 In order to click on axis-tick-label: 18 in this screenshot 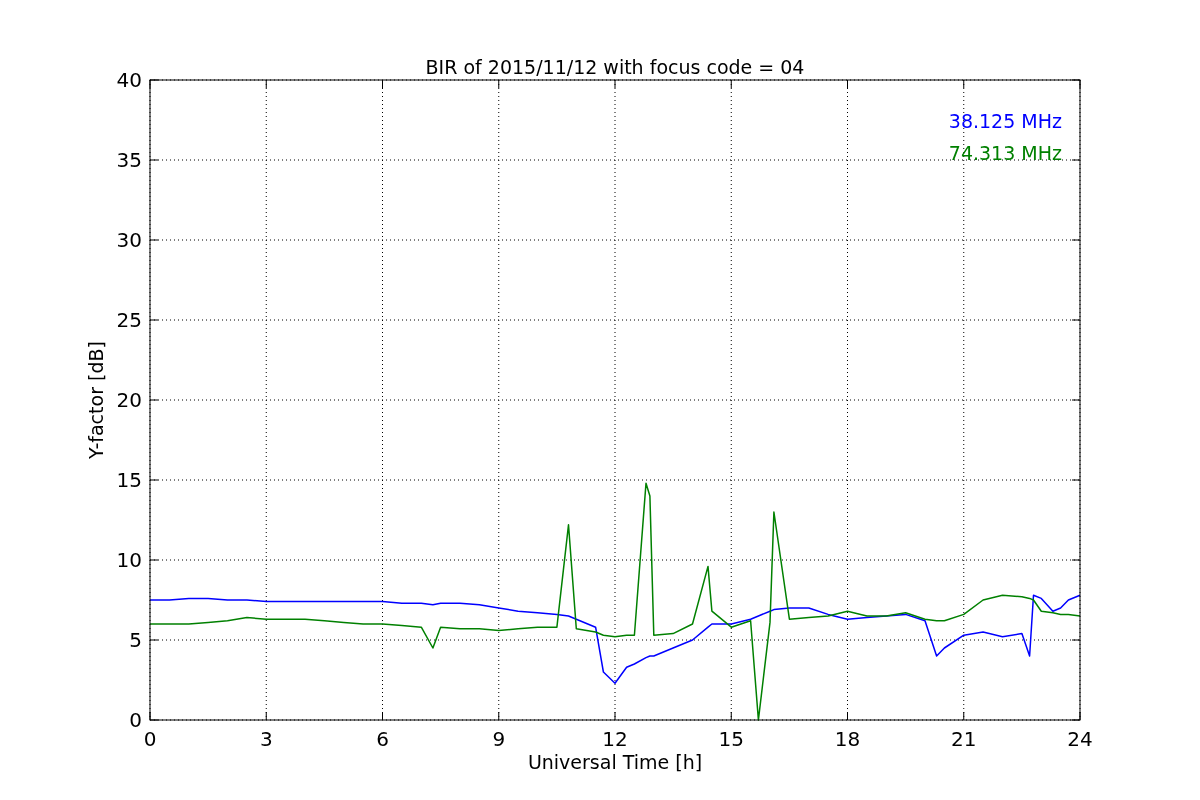, I will do `click(847, 739)`.